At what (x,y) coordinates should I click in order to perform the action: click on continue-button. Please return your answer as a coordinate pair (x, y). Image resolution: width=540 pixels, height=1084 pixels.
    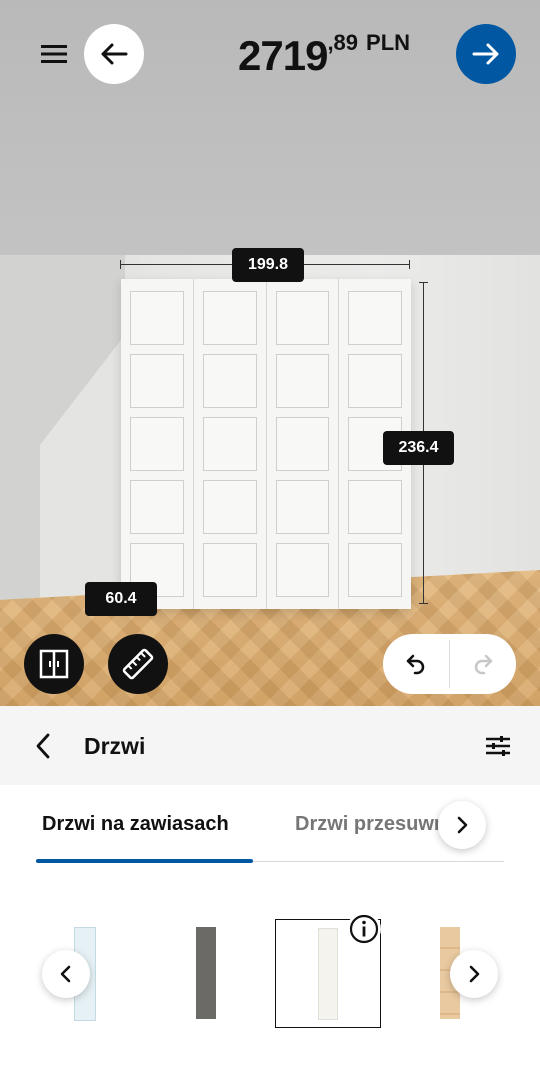
    Looking at the image, I should click on (486, 54).